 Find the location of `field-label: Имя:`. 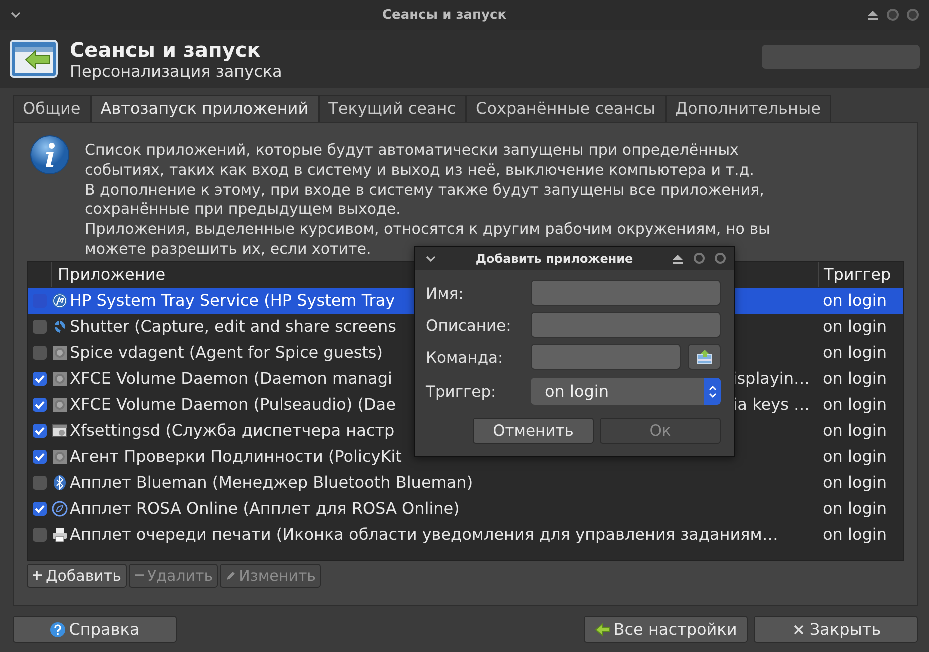

field-label: Имя: is located at coordinates (445, 293).